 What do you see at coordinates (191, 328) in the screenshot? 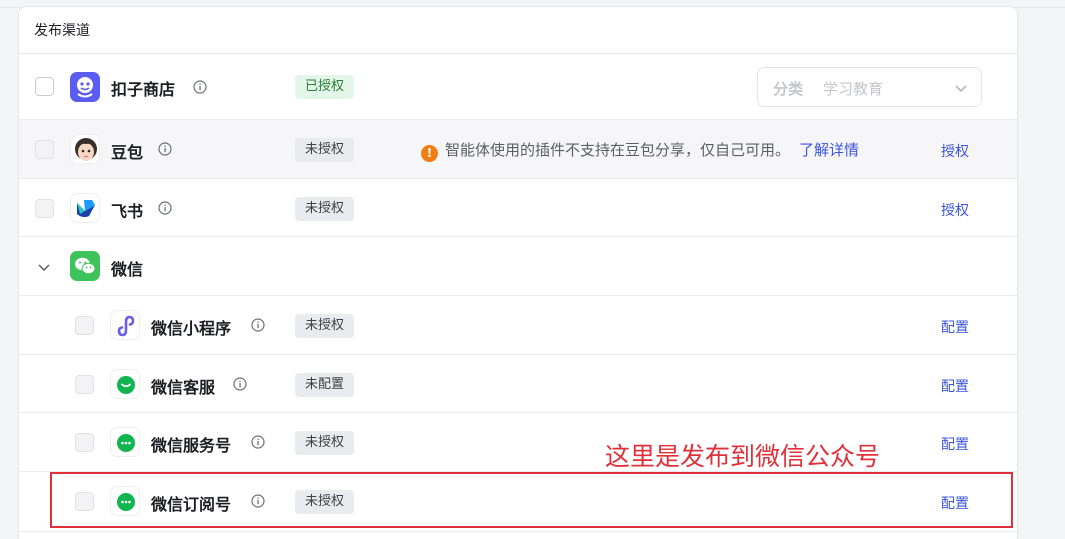
I see `mini-program-name: 微信小程序` at bounding box center [191, 328].